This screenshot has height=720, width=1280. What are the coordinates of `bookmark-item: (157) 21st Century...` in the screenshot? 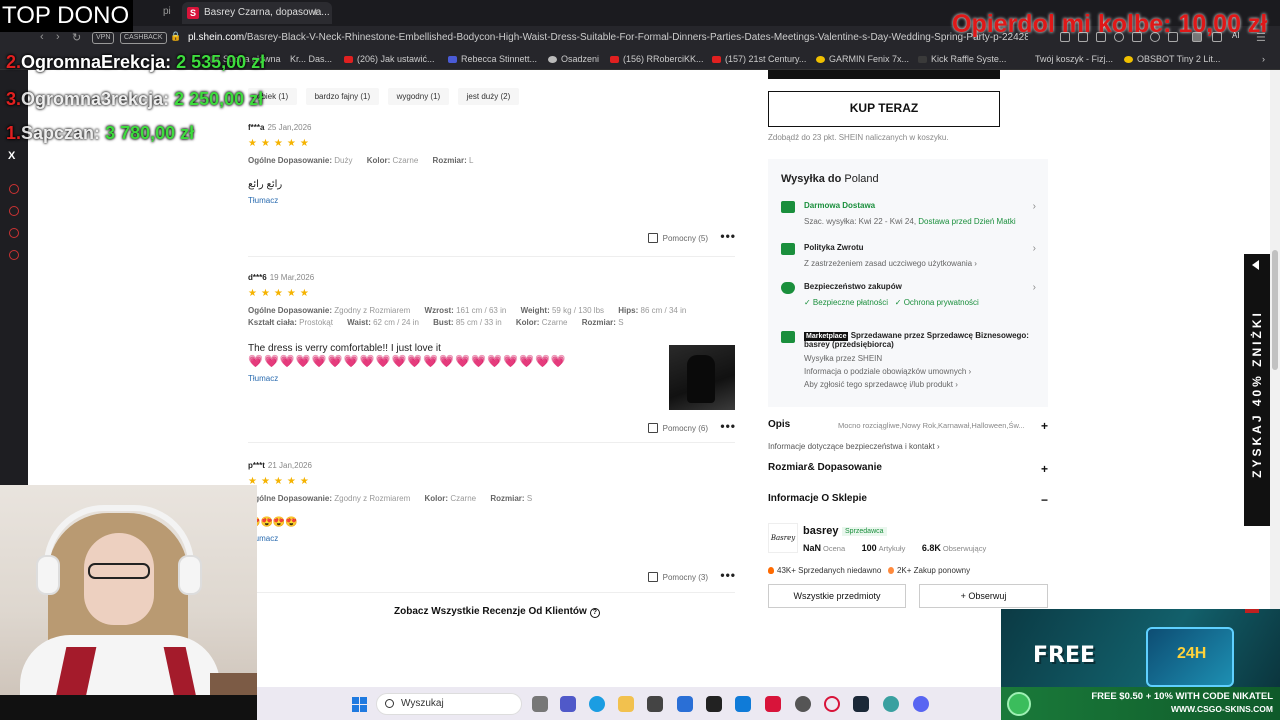 It's located at (759, 59).